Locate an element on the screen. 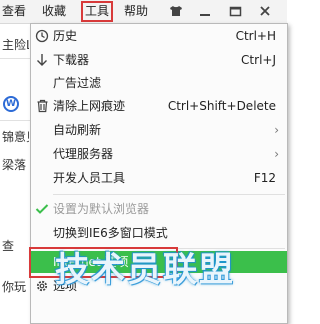 Image resolution: width=320 pixels, height=324 pixels. skin-icon is located at coordinates (176, 11).